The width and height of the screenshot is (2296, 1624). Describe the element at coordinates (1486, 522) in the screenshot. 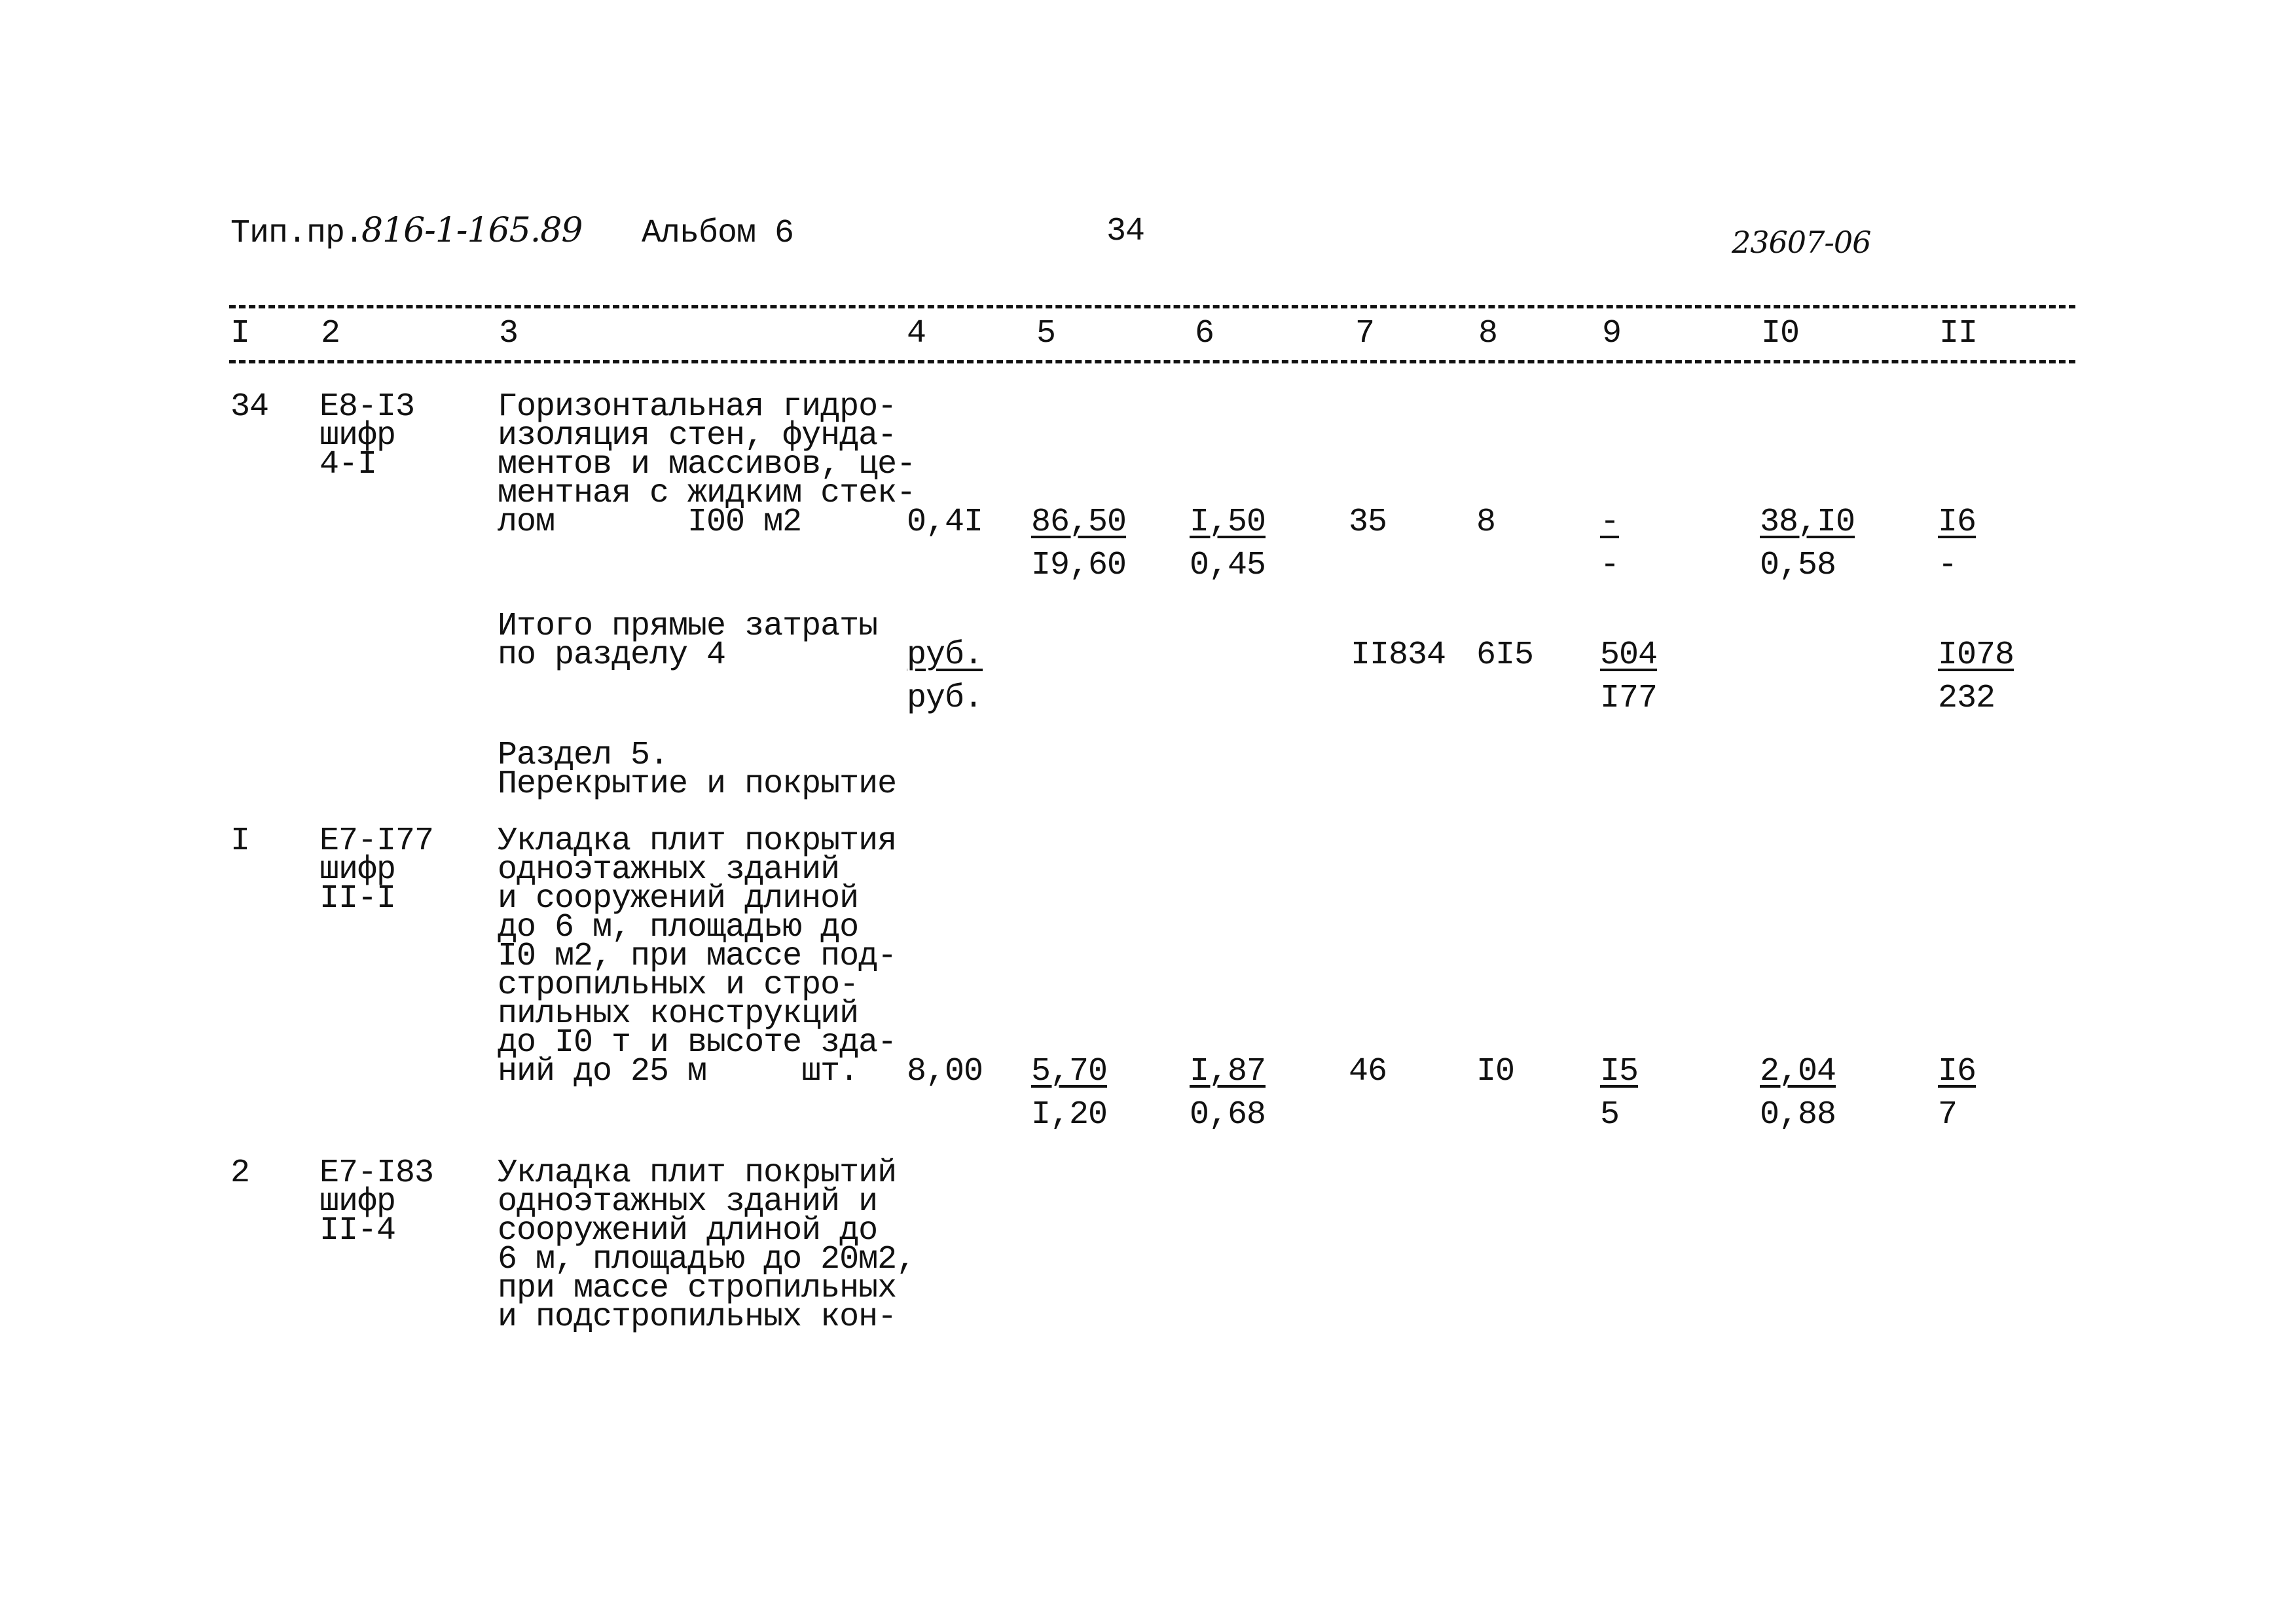

I see `col8-value: 8` at that location.